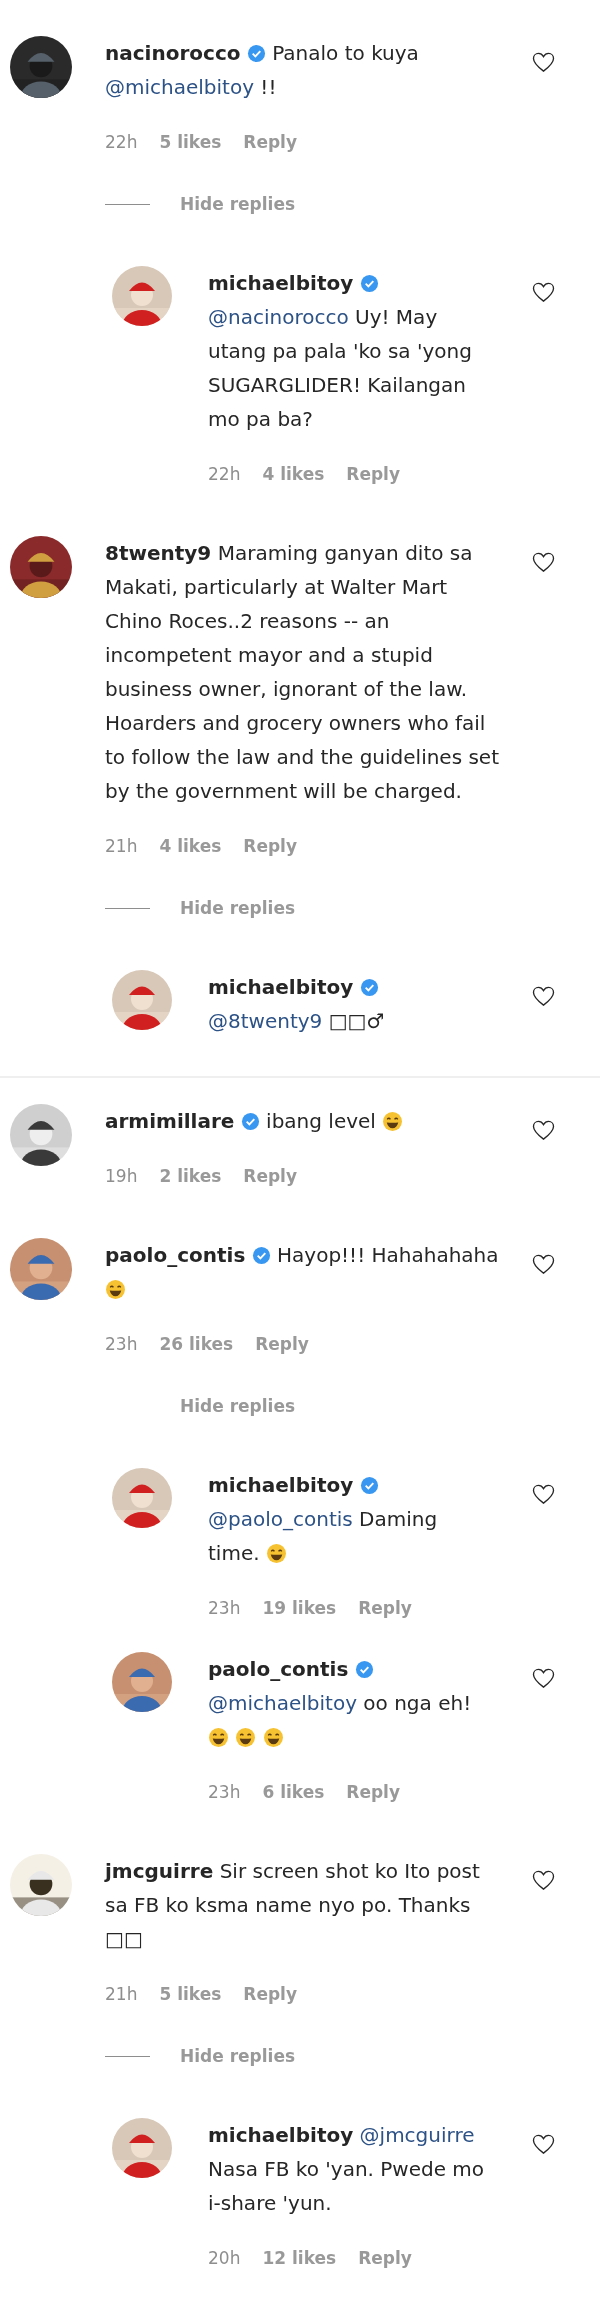  What do you see at coordinates (196, 1344) in the screenshot?
I see `likes-count: 26 likes` at bounding box center [196, 1344].